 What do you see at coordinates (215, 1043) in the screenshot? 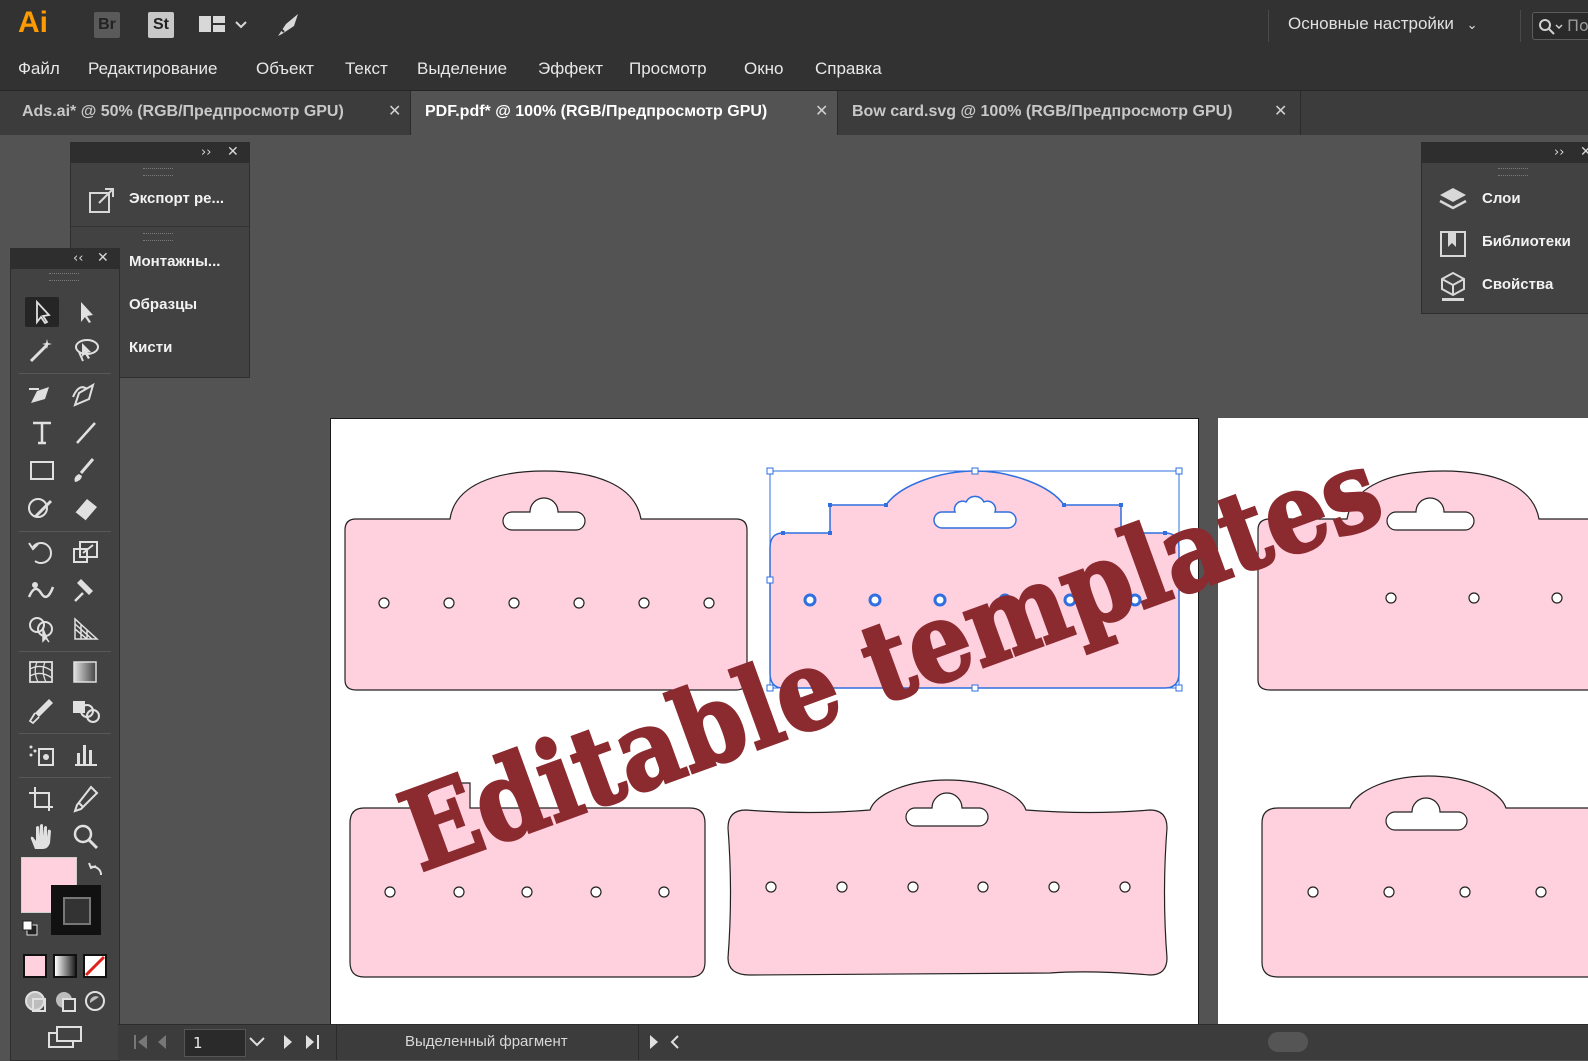
I see `artboard-number-input: 1` at bounding box center [215, 1043].